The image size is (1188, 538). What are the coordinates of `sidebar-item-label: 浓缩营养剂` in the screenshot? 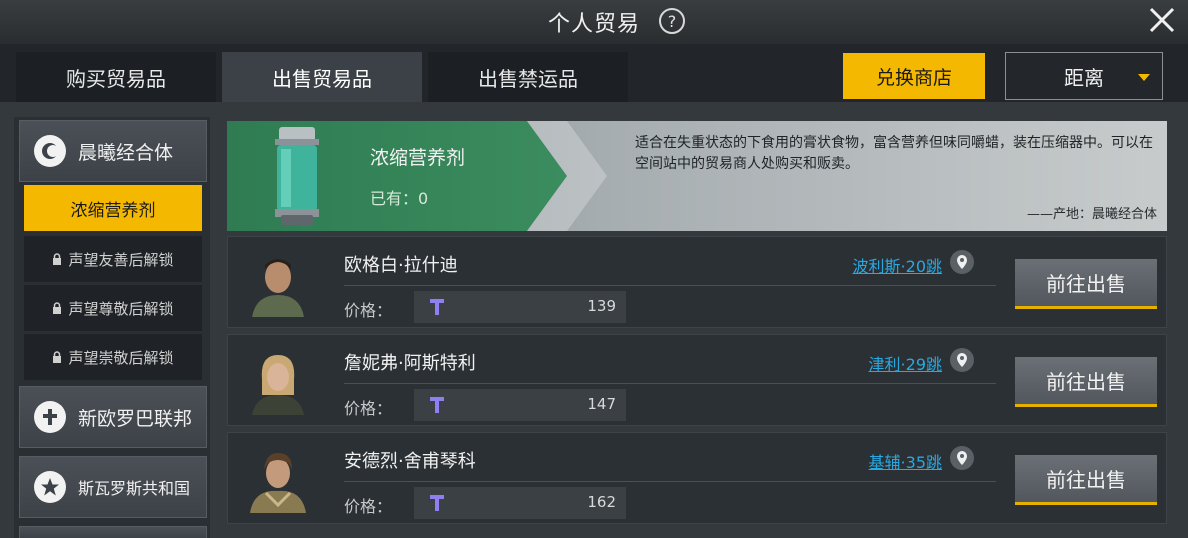 It's located at (113, 210).